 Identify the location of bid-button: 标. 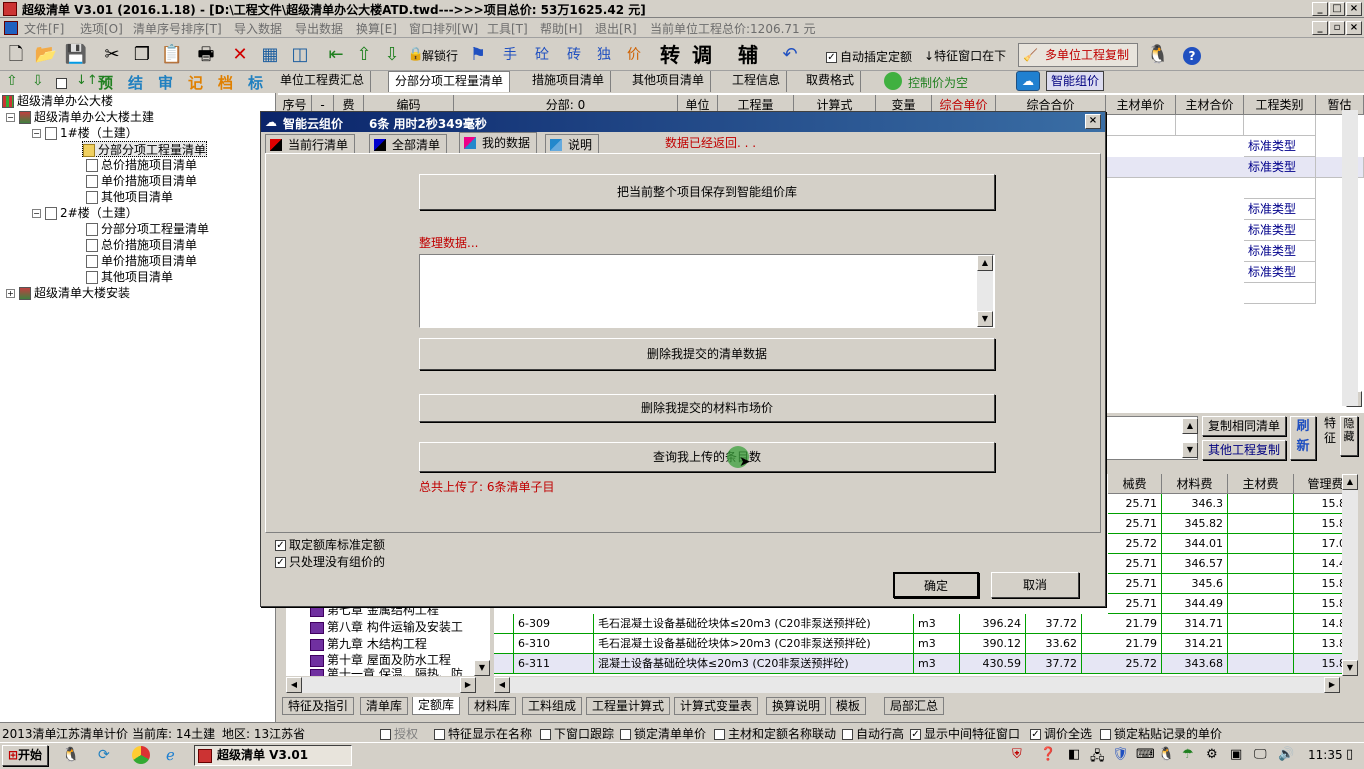
(255, 82).